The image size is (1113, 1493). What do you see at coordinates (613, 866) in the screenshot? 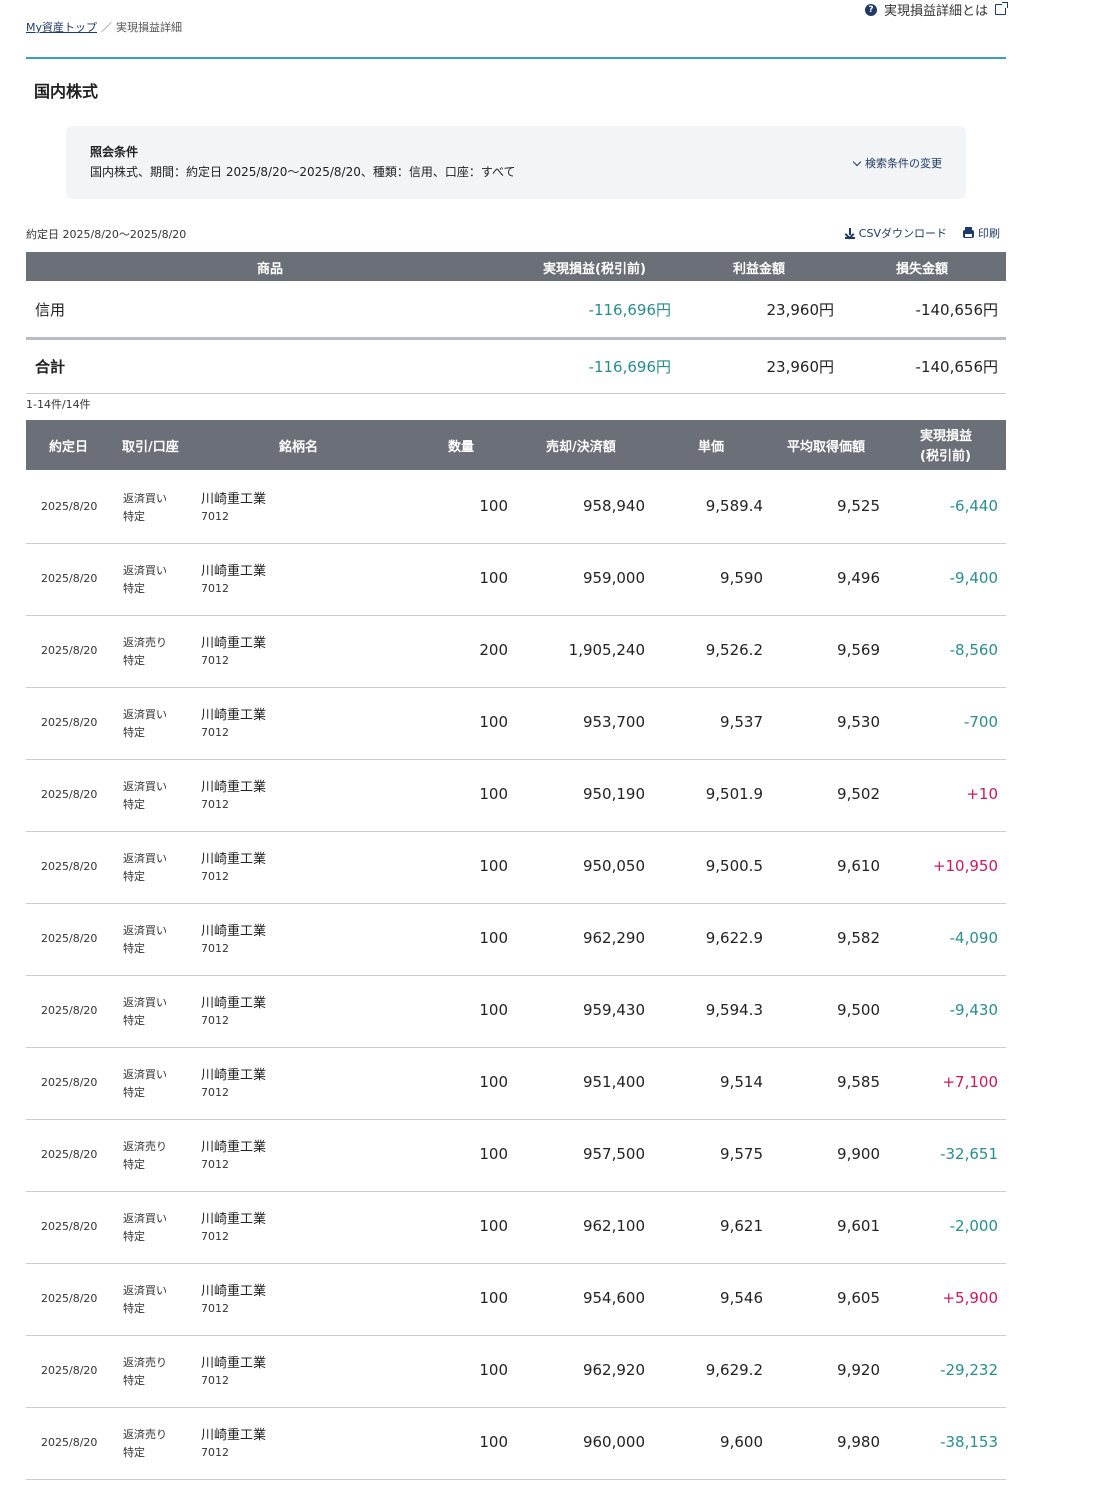
I see `settlement-amount: 950,050` at bounding box center [613, 866].